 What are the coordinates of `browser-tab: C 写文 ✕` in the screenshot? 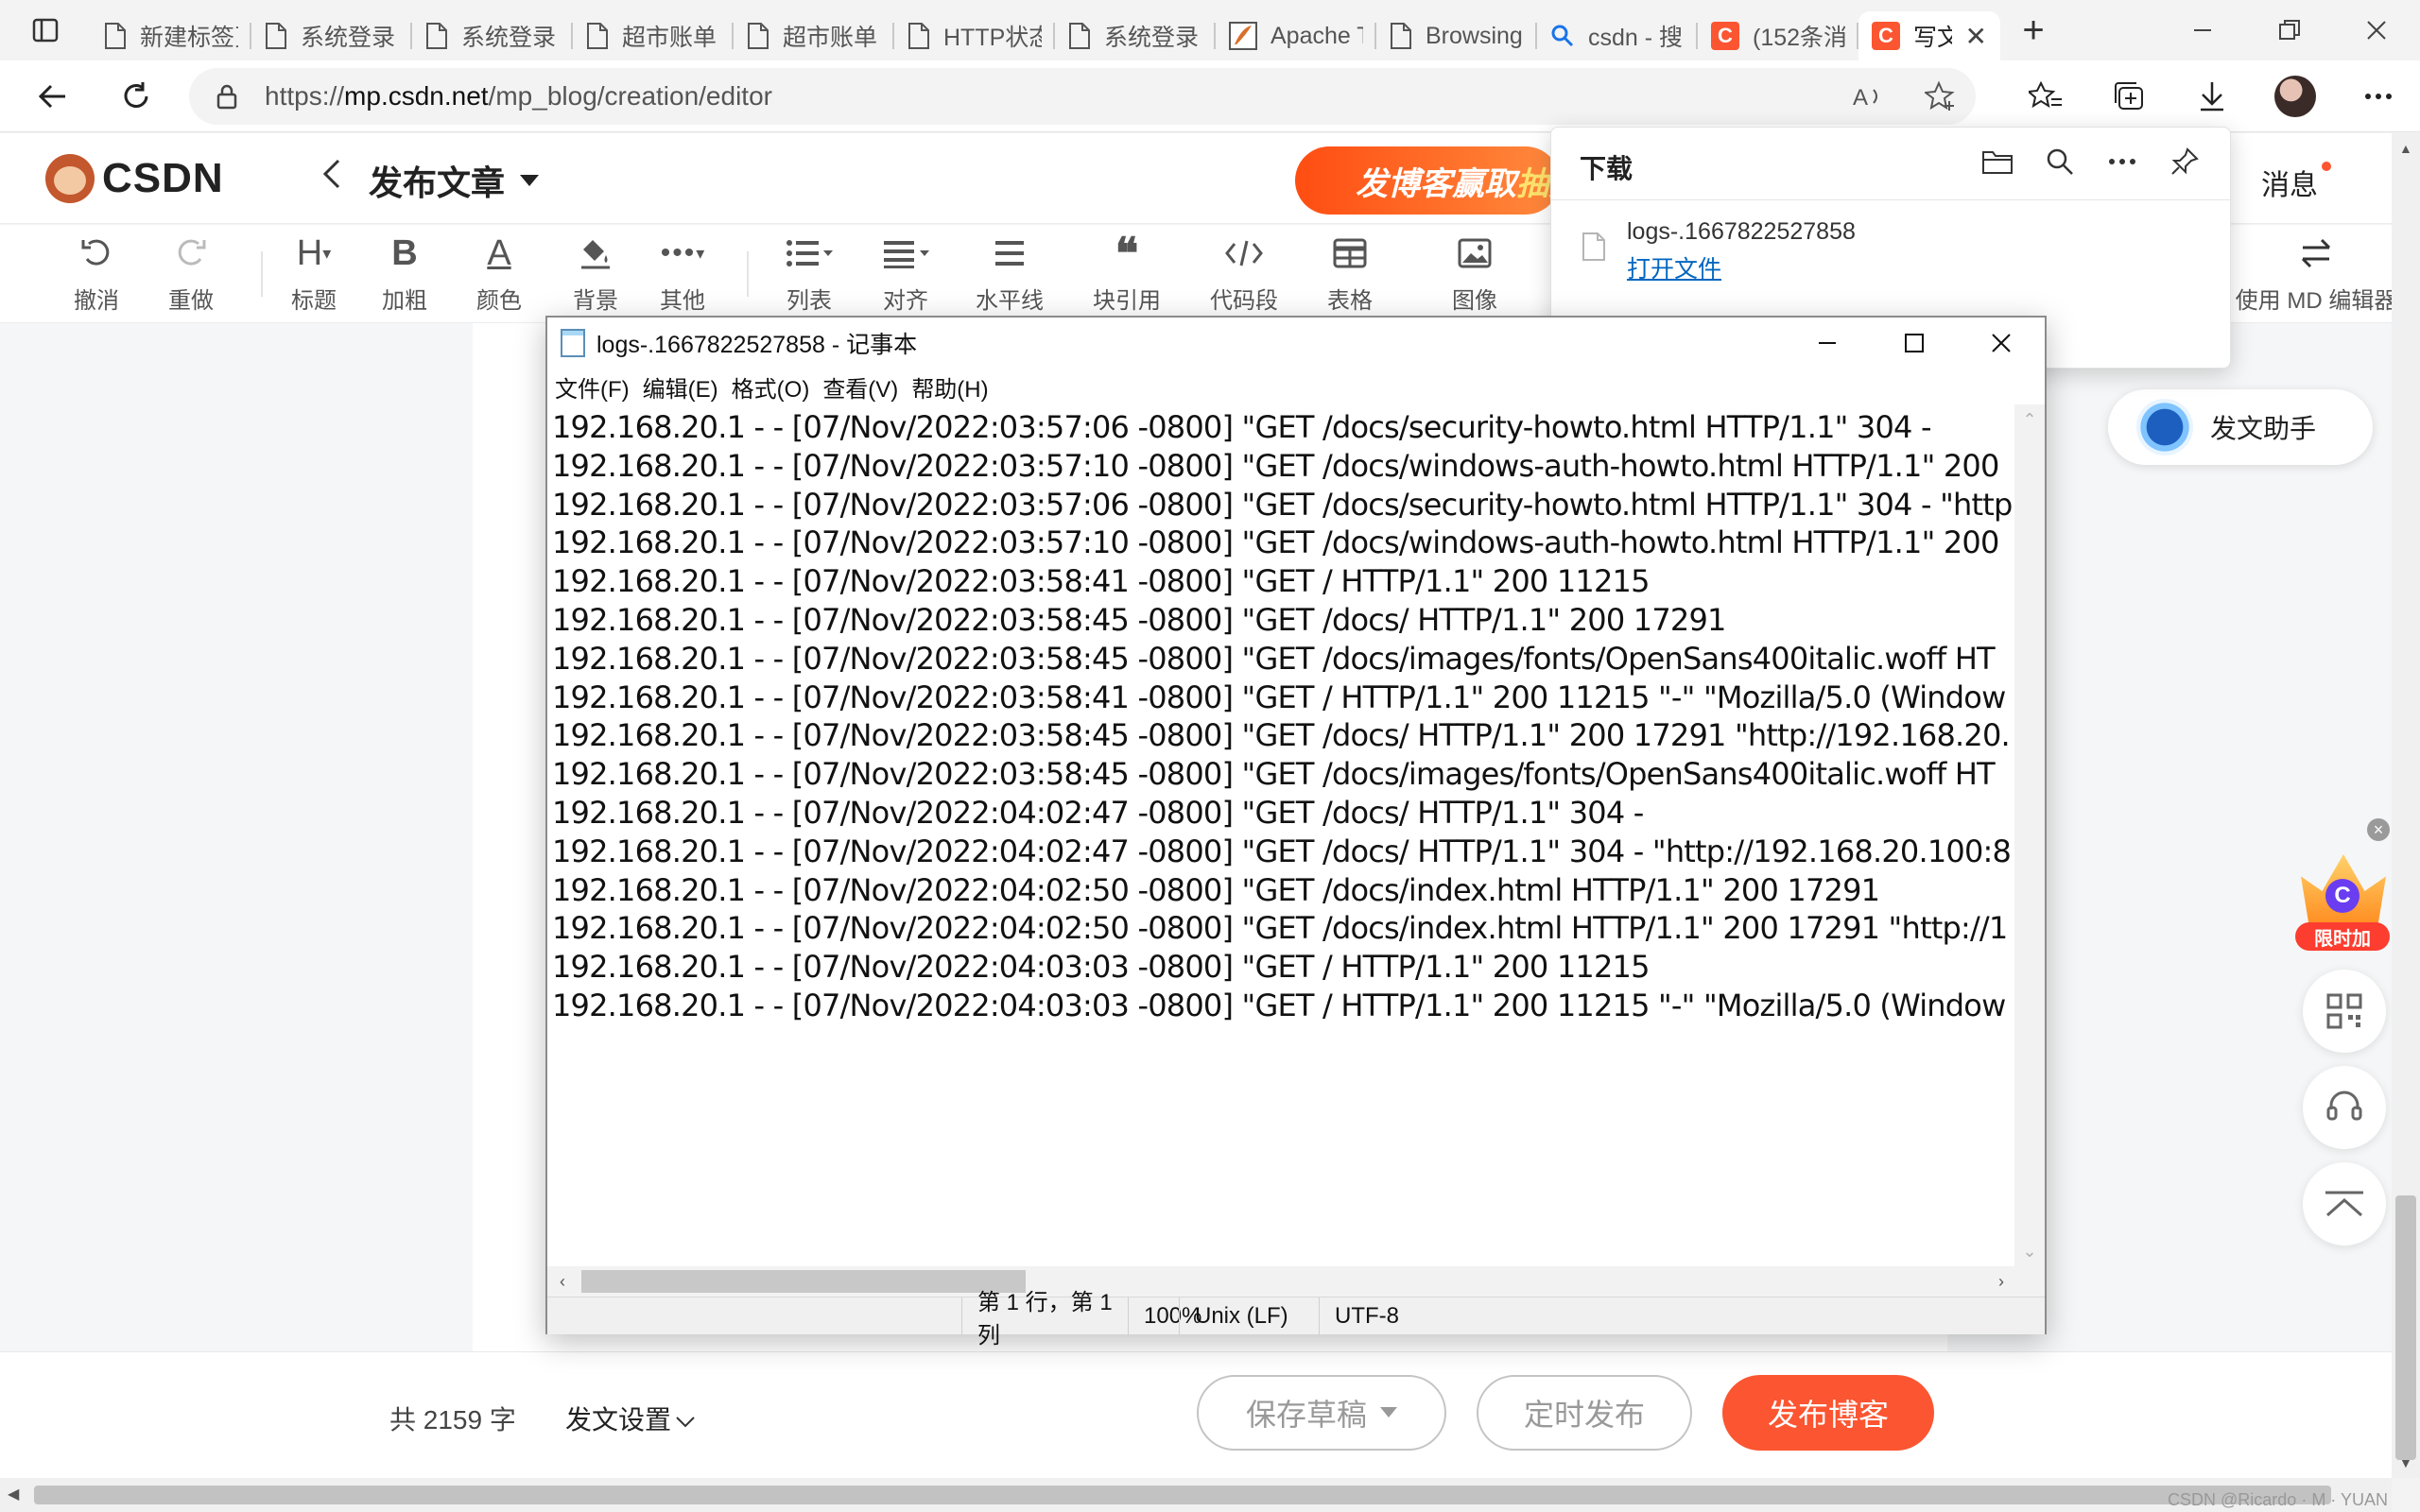 It's located at (1929, 35).